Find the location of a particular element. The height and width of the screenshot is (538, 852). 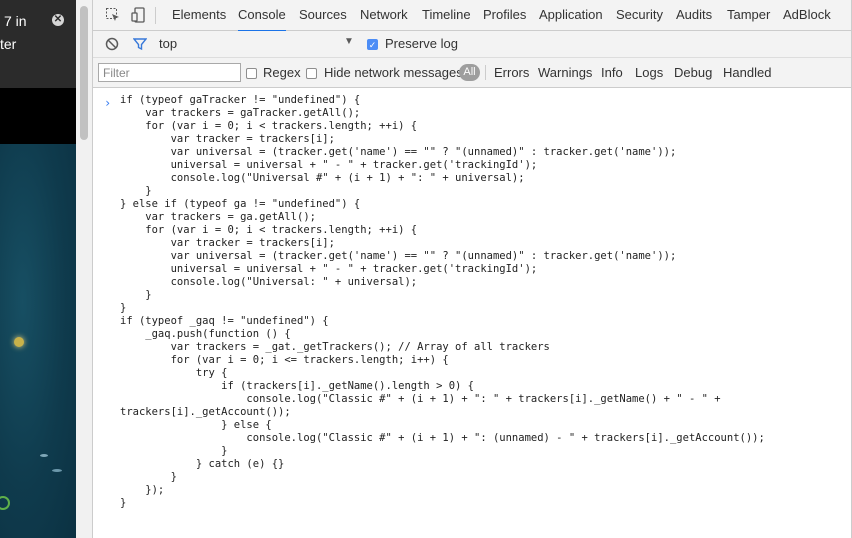

preserve-log-checkbox: ✓ is located at coordinates (372, 44).